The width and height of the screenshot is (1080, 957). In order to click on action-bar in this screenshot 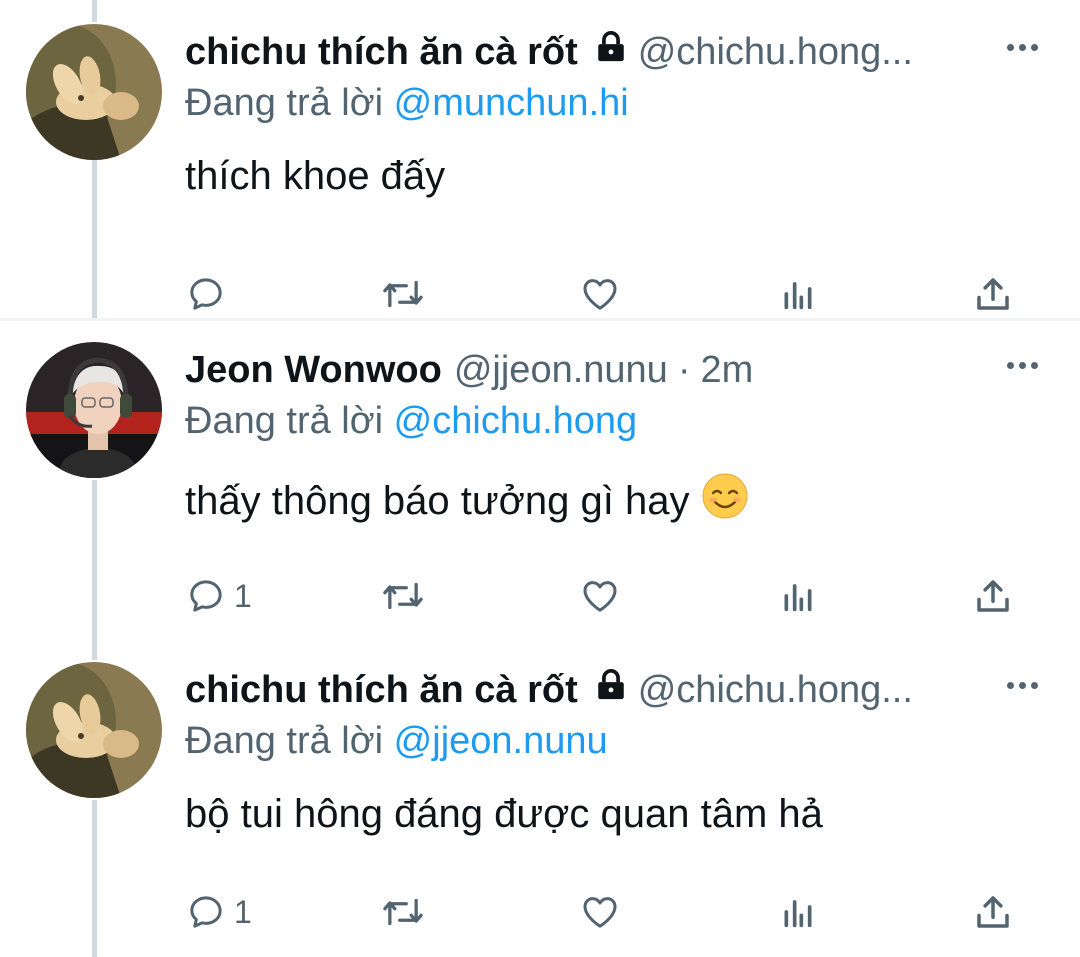, I will do `click(540, 294)`.